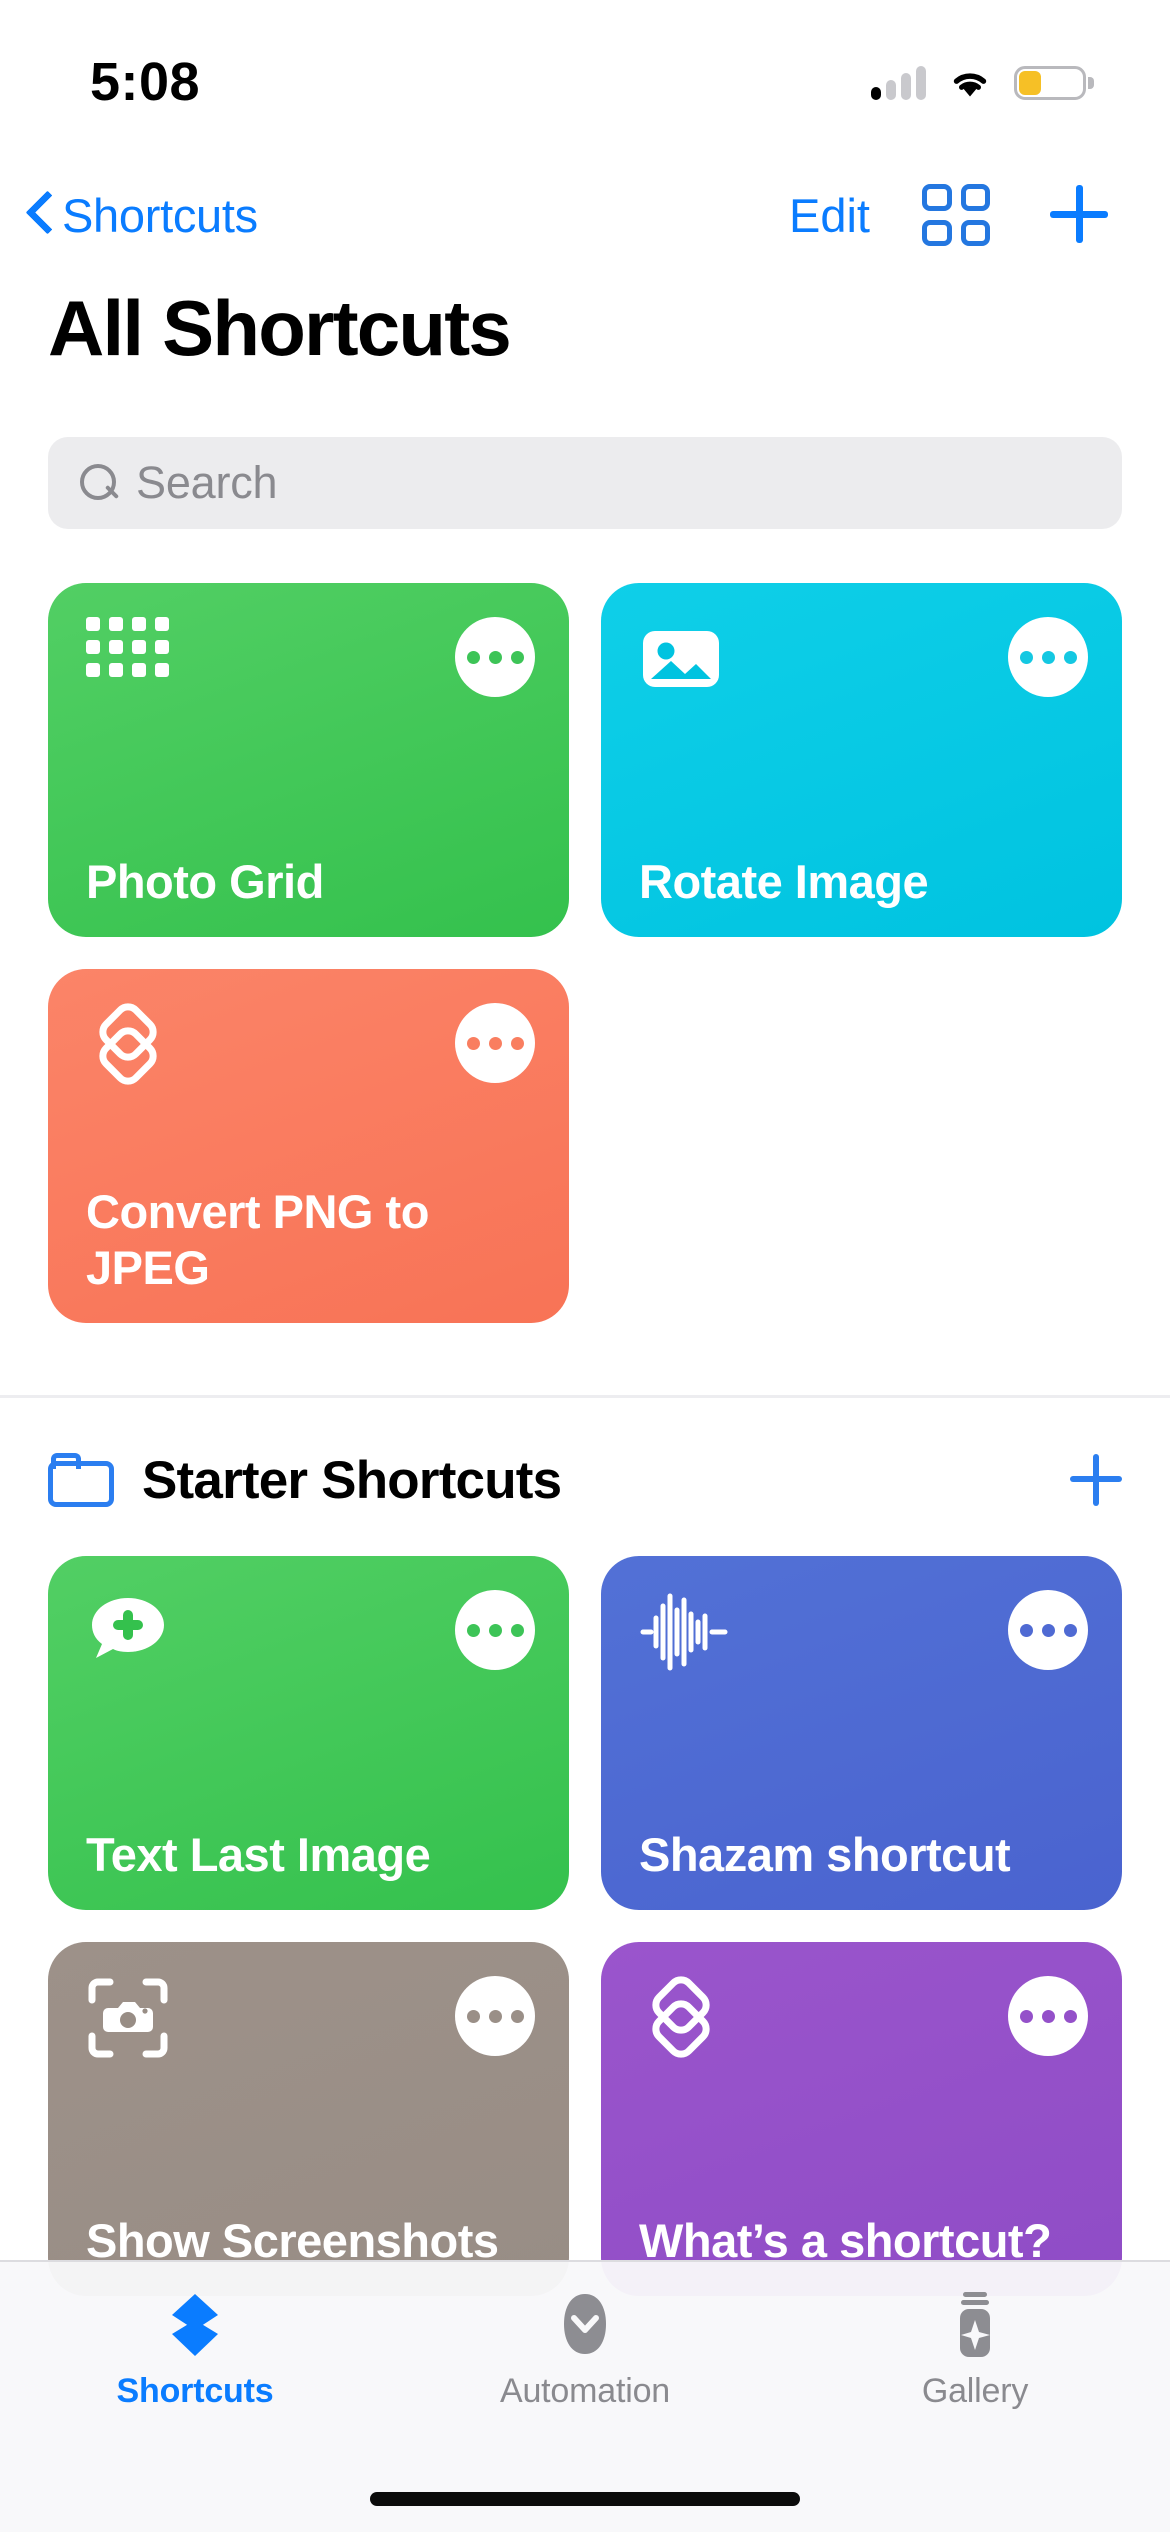  Describe the element at coordinates (829, 215) in the screenshot. I see `edit-button: Edit` at that location.